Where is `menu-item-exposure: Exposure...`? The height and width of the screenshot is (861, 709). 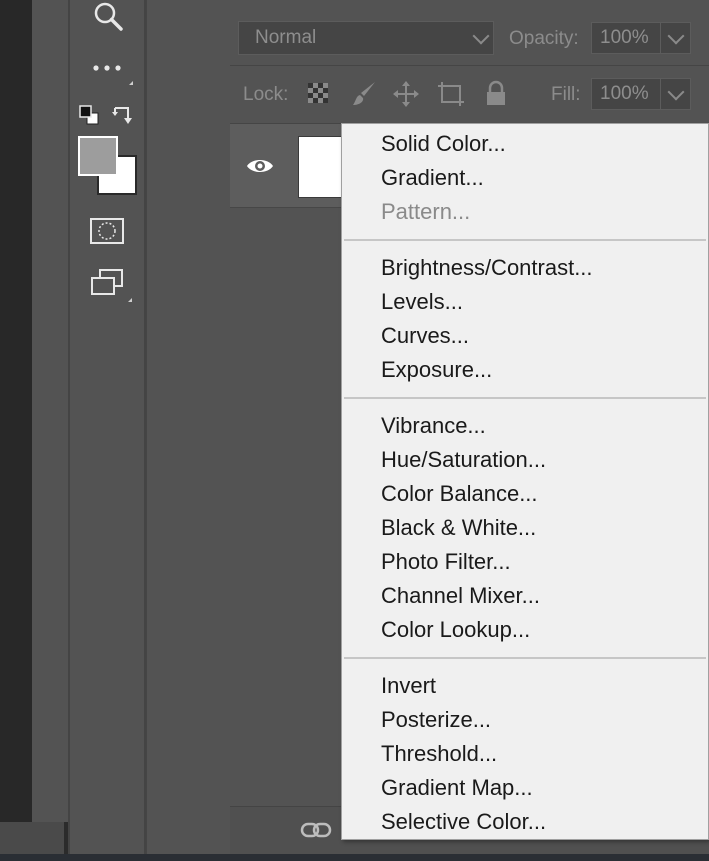
menu-item-exposure: Exposure... is located at coordinates (436, 370).